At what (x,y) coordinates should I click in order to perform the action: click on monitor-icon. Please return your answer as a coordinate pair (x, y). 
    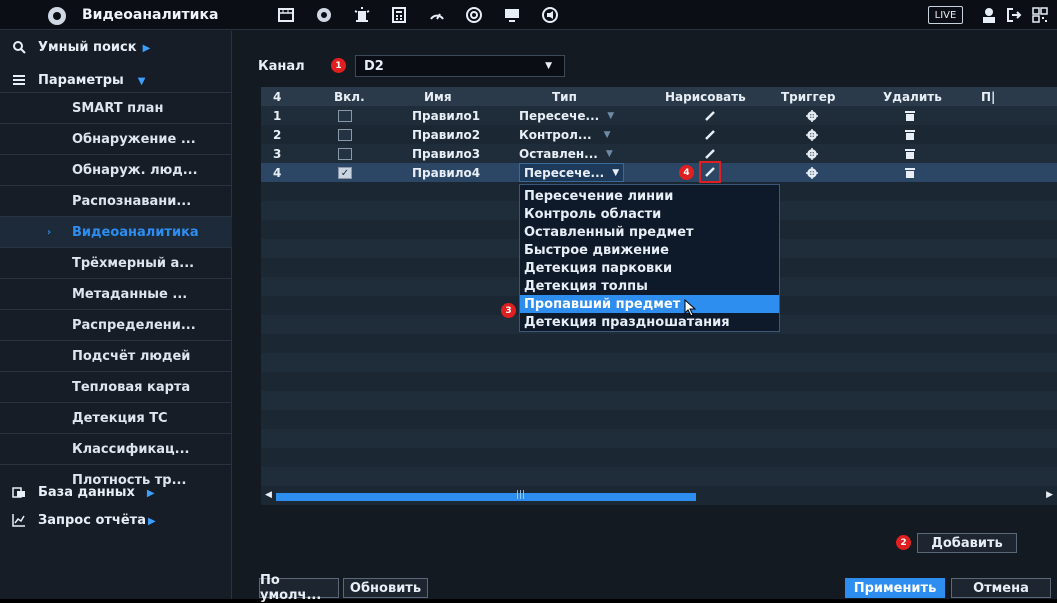
    Looking at the image, I should click on (512, 15).